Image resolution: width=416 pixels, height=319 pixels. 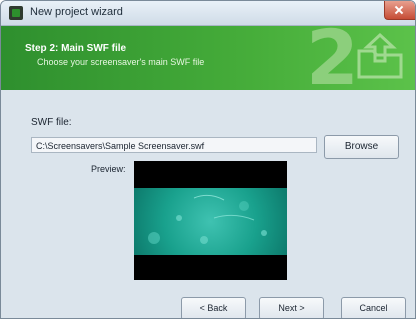 What do you see at coordinates (16, 13) in the screenshot?
I see `app-icon` at bounding box center [16, 13].